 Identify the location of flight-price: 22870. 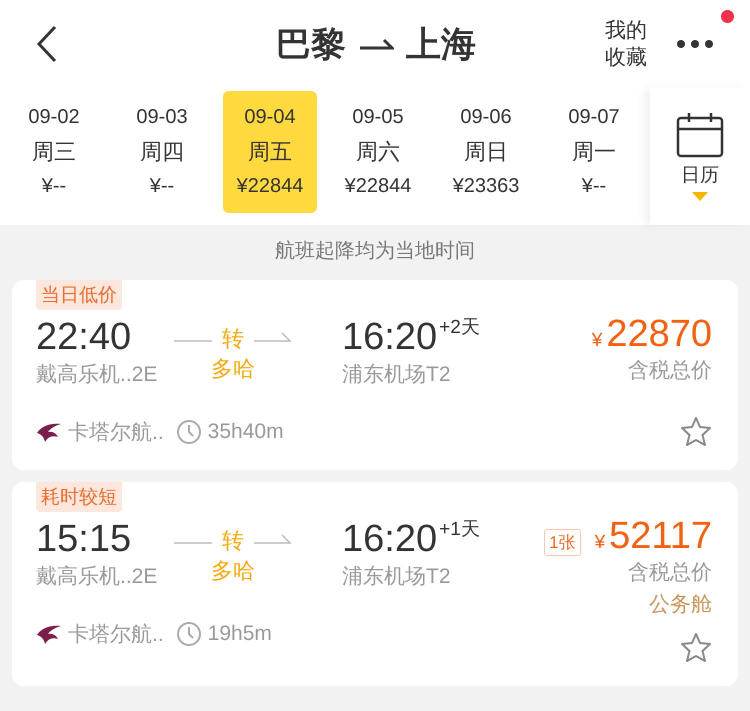
(659, 334).